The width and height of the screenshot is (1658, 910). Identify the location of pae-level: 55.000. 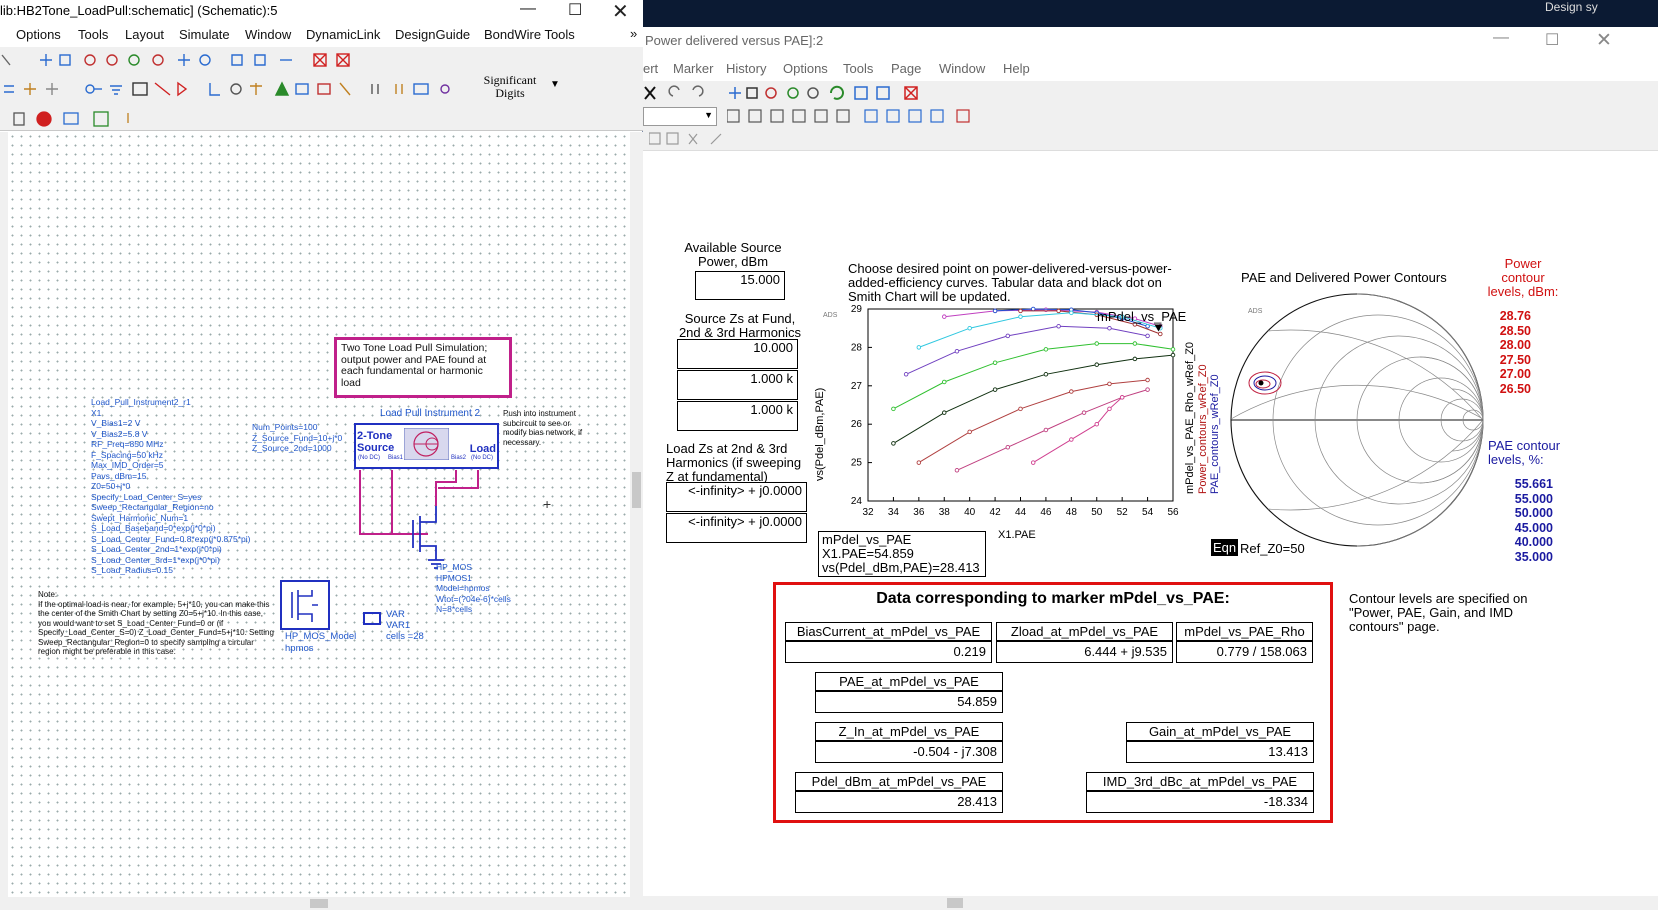
(1533, 498).